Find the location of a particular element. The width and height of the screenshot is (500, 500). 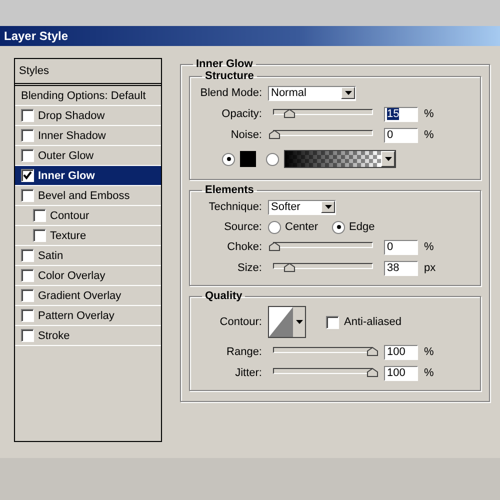

style-list-item: Contour is located at coordinates (88, 216).